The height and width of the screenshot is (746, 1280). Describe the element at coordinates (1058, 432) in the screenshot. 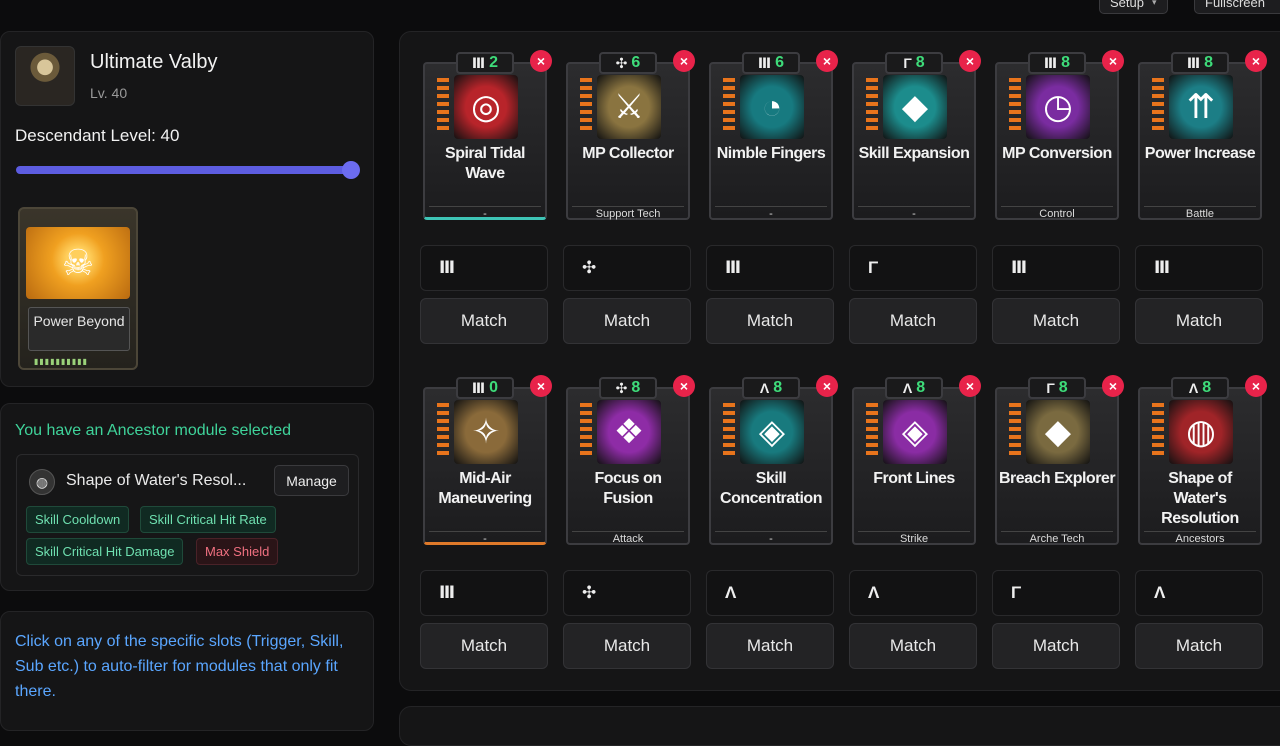

I see `ring-diamond-icon: ◆` at that location.